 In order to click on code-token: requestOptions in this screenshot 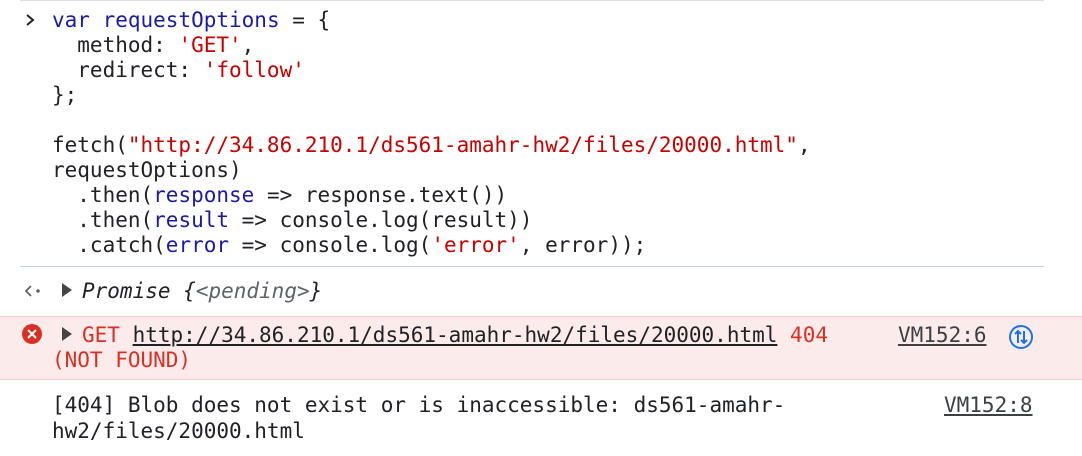, I will do `click(191, 20)`.